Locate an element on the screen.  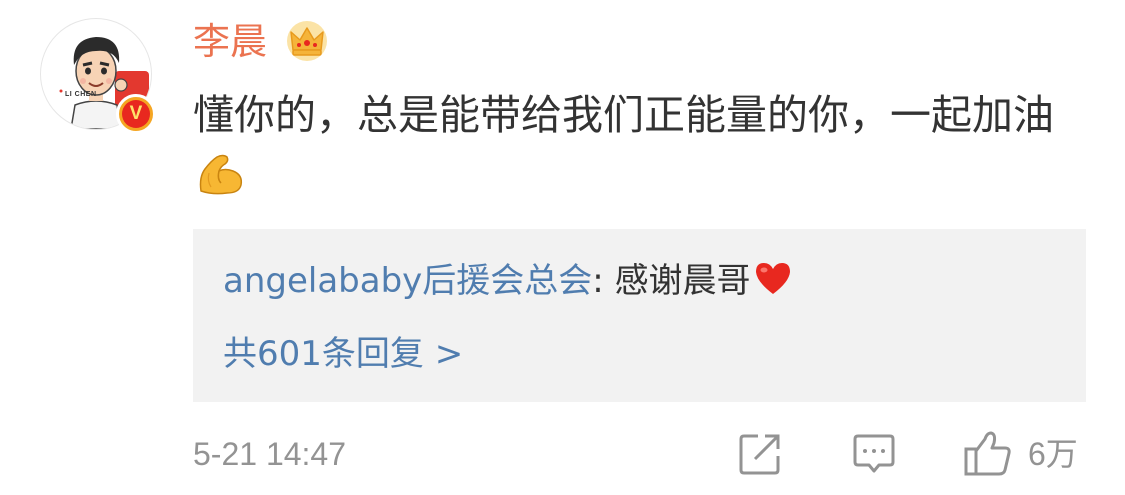
avatar-label: LI CHEN is located at coordinates (81, 94).